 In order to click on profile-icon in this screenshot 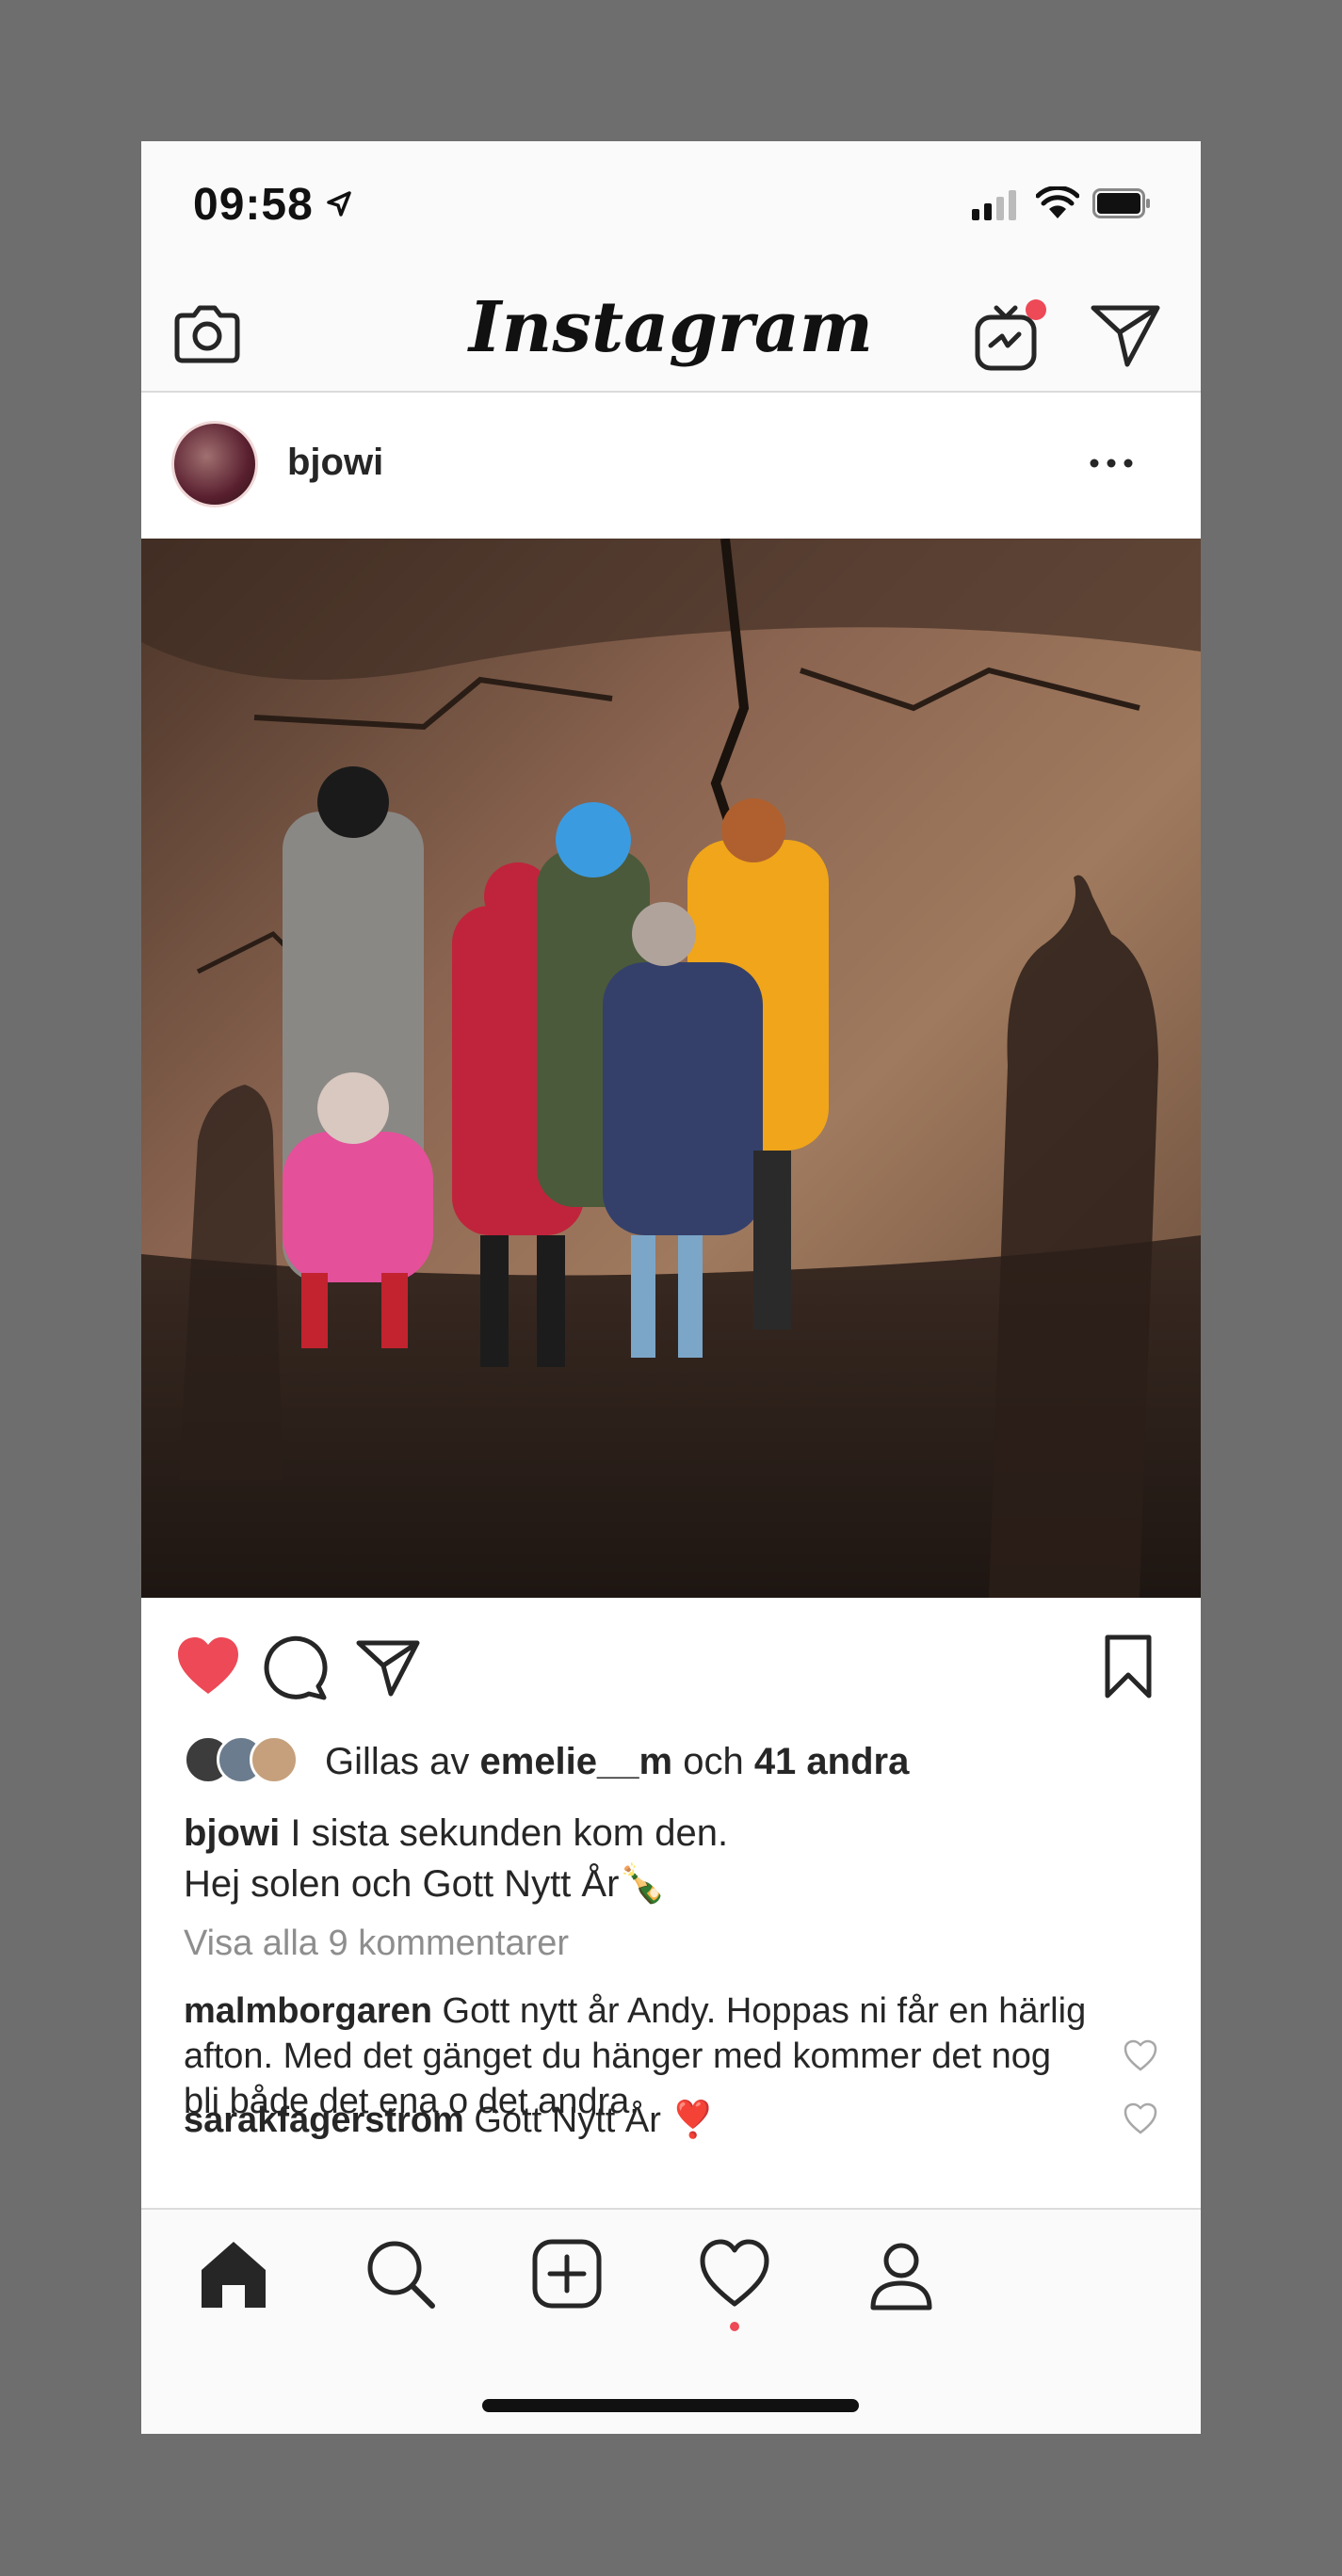, I will do `click(901, 2273)`.